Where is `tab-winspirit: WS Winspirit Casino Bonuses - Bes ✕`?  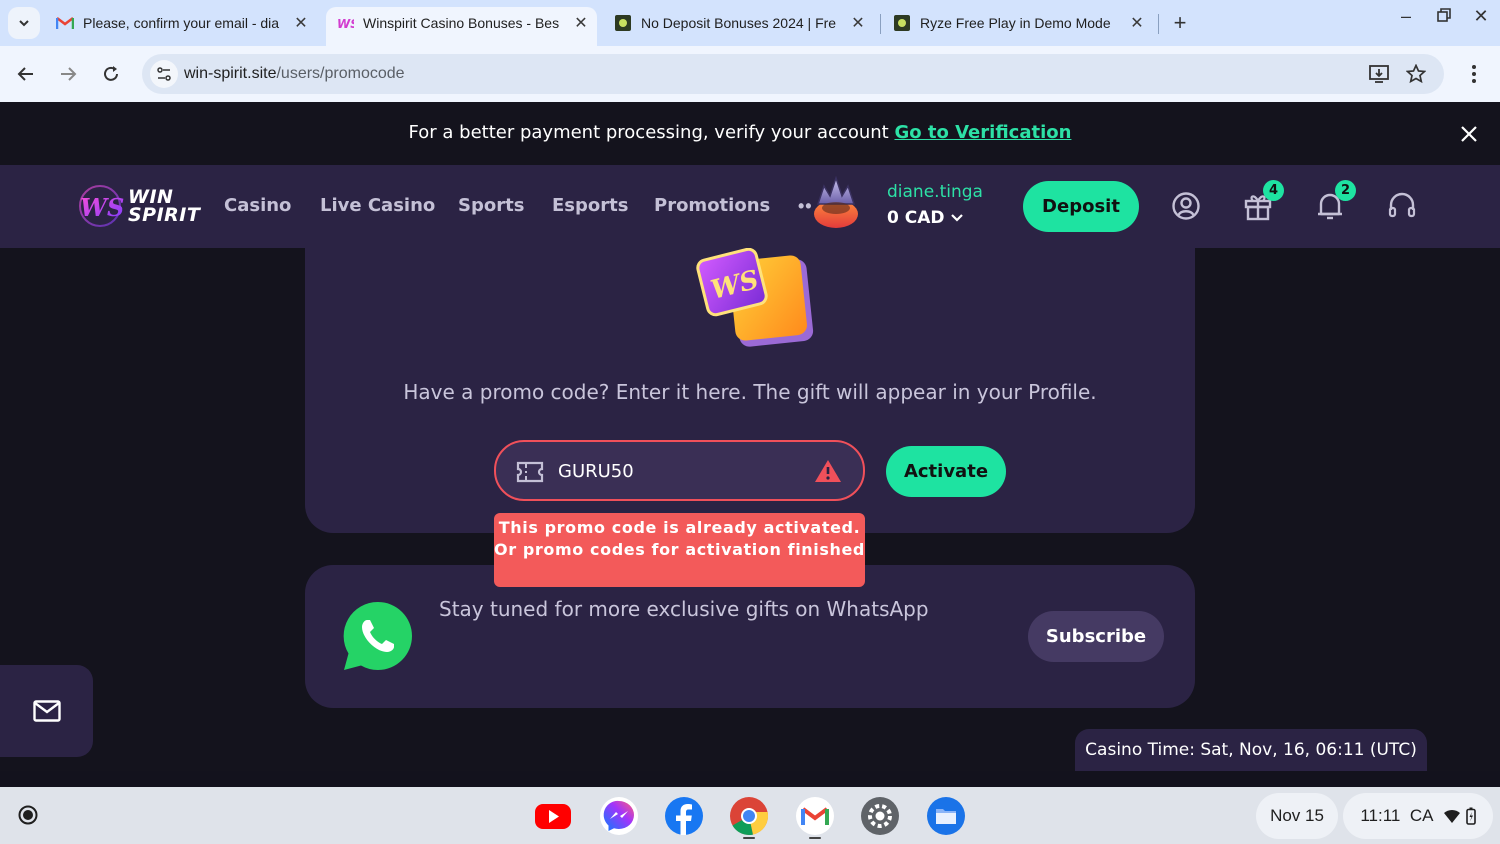 tab-winspirit: WS Winspirit Casino Bonuses - Bes ✕ is located at coordinates (461, 26).